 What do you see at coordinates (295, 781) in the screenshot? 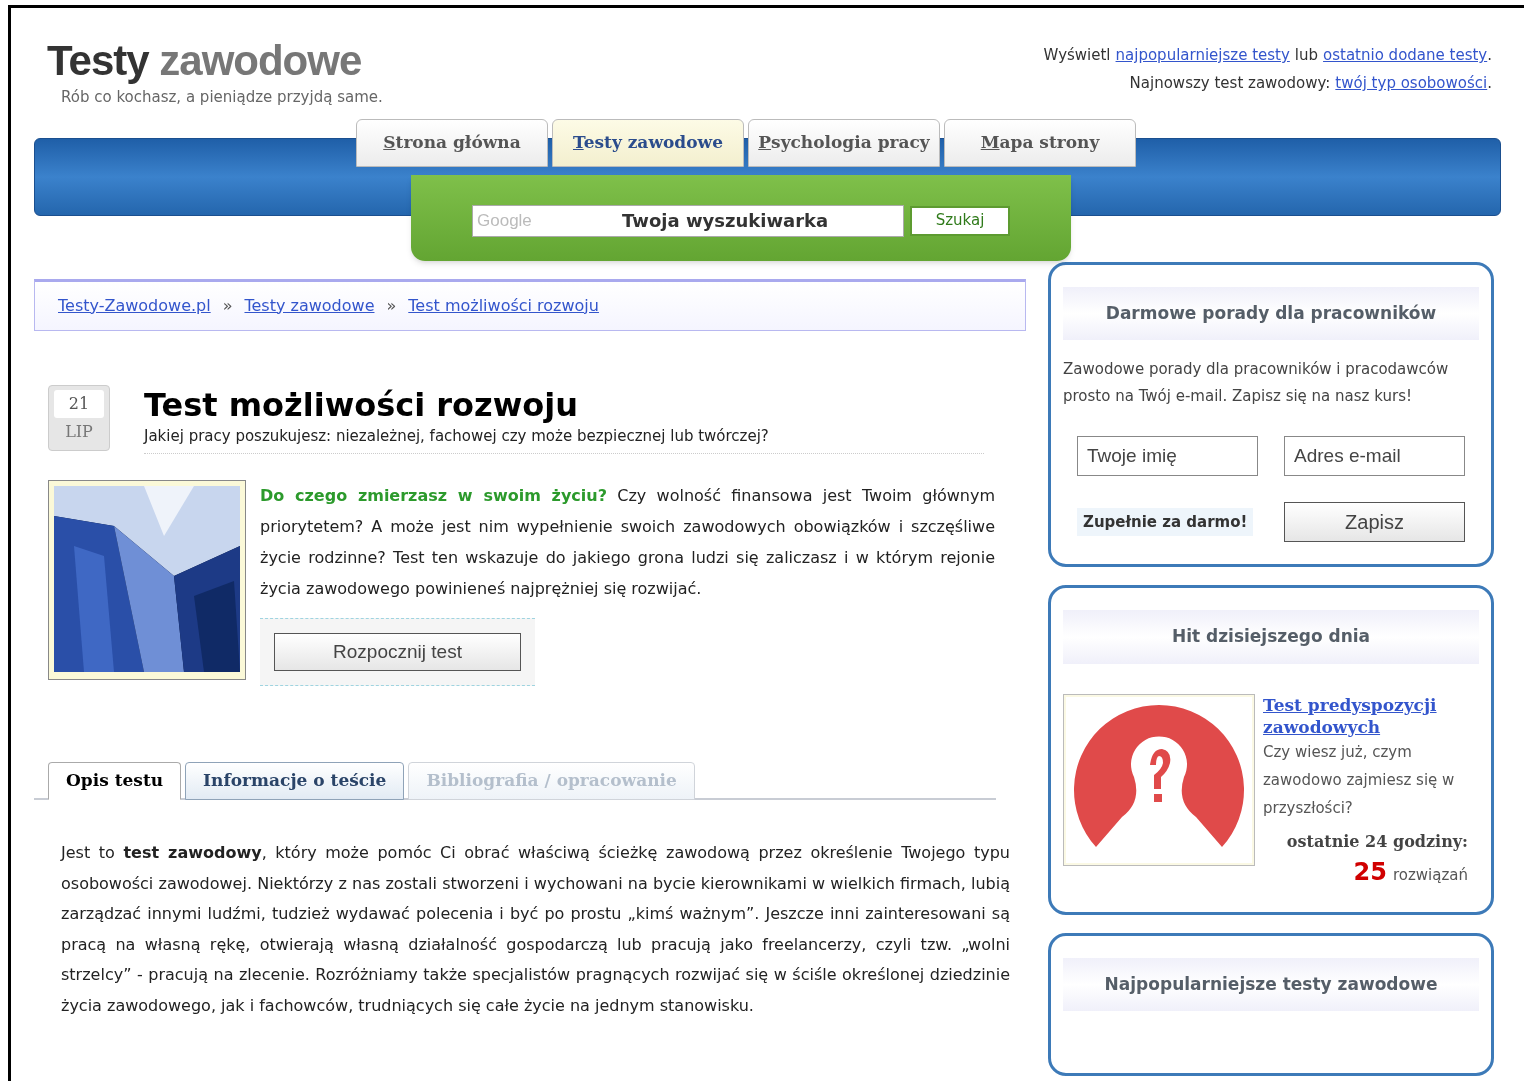
I see `content-tab: Informacje o teście` at bounding box center [295, 781].